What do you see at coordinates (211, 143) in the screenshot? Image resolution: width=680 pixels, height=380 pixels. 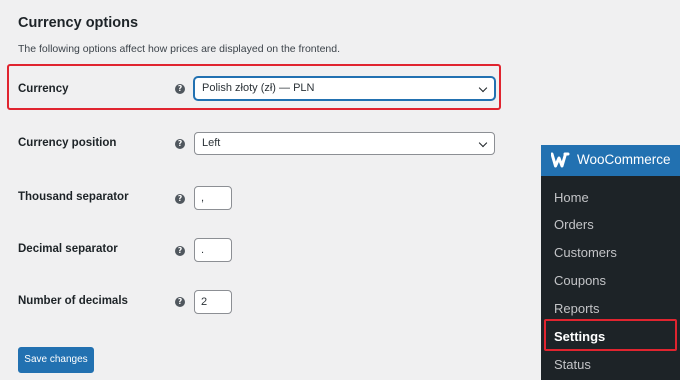 I see `currency-position-value: Left` at bounding box center [211, 143].